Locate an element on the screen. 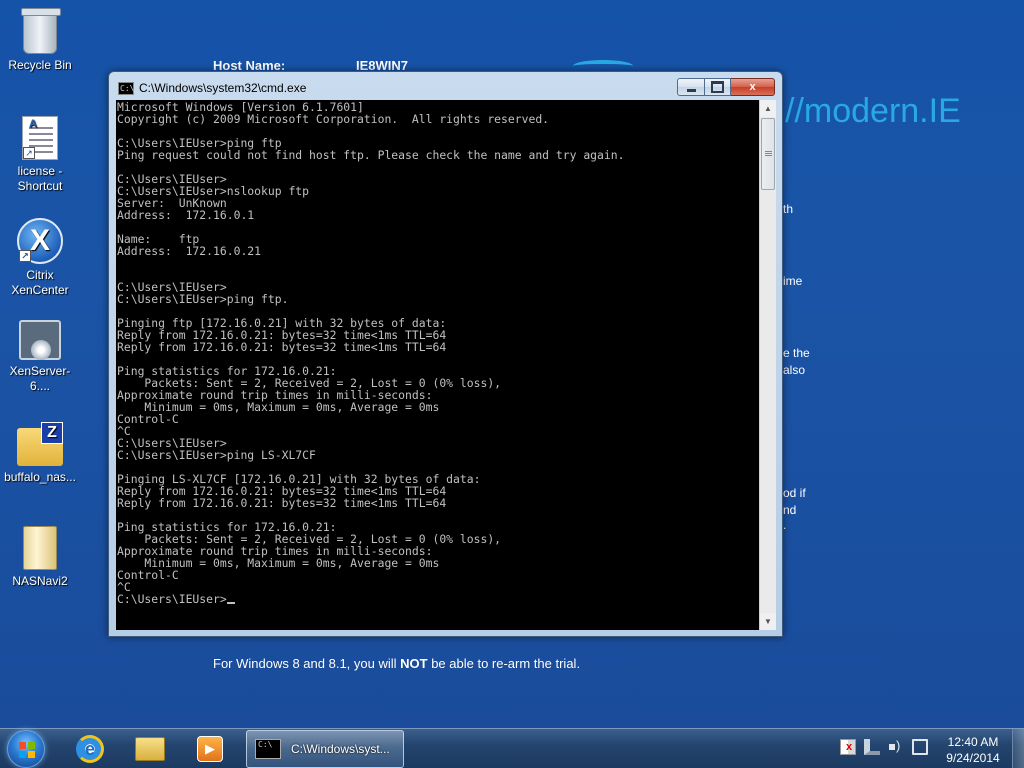 This screenshot has height=768, width=1024. text-cursor is located at coordinates (230, 603).